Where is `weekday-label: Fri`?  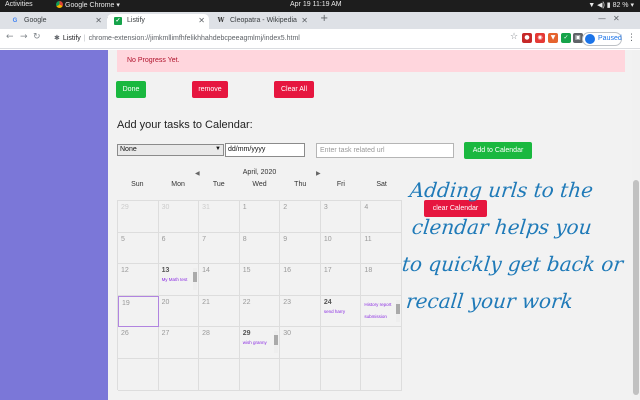
weekday-label: Fri is located at coordinates (340, 184).